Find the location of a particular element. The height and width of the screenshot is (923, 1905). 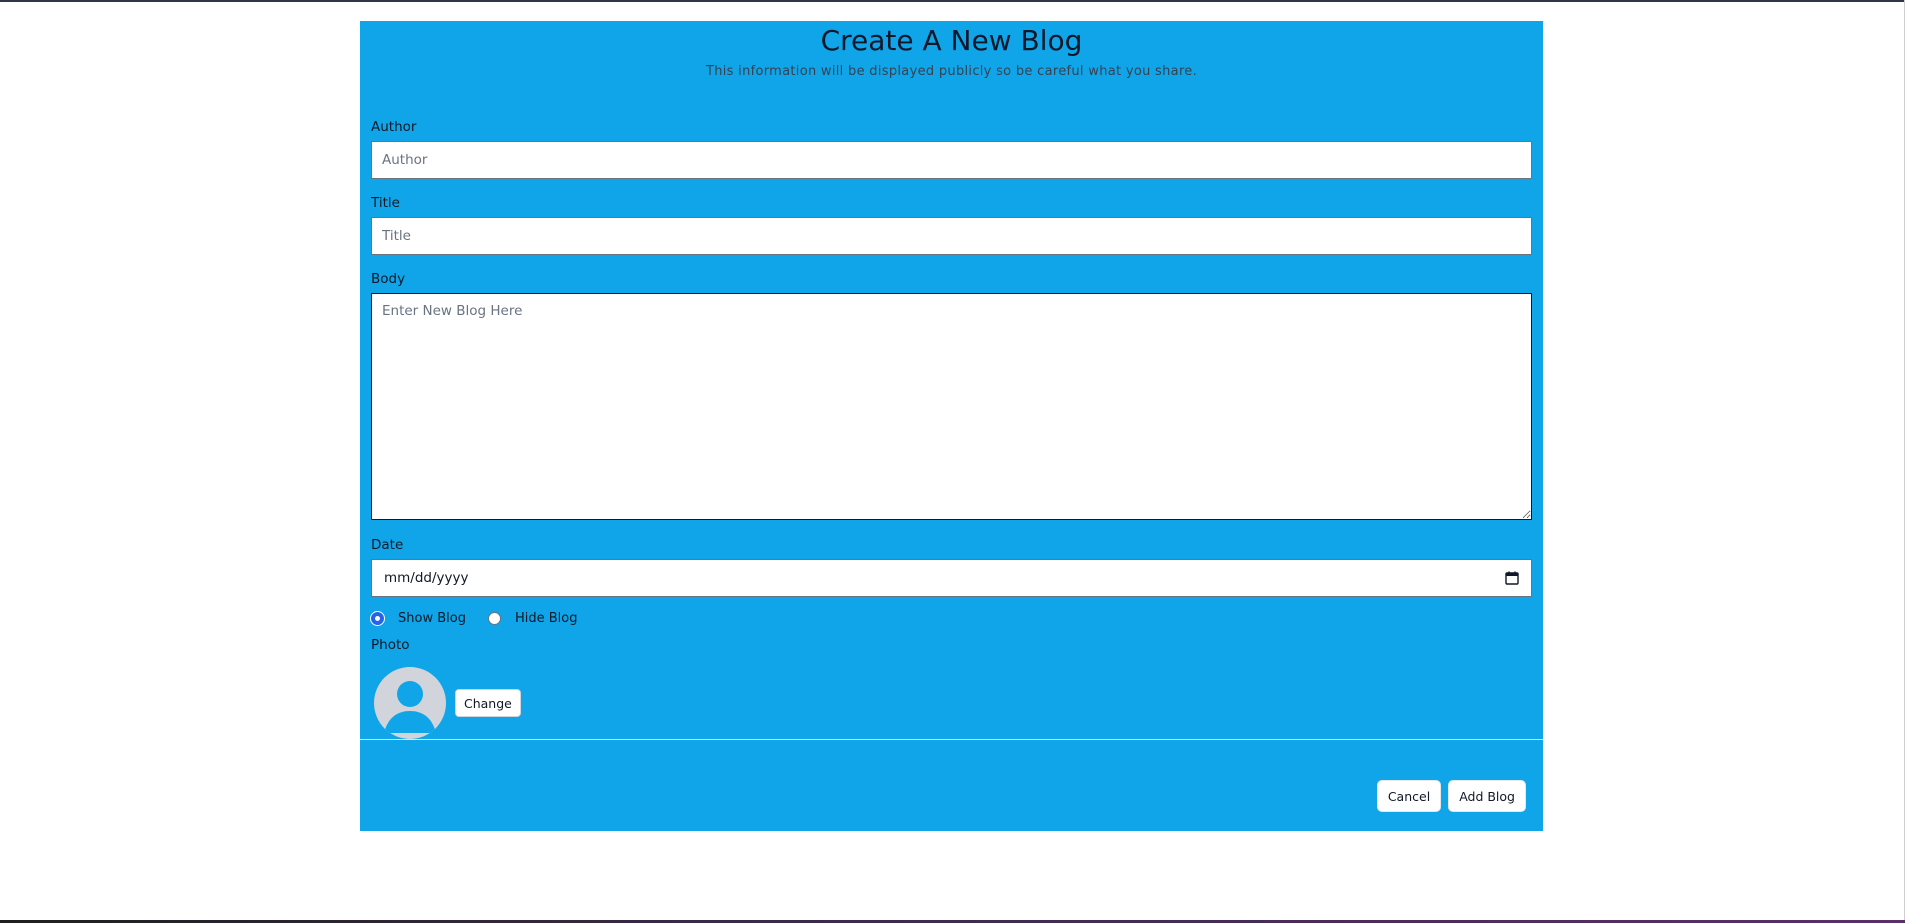

add-blog-button: Add Blog is located at coordinates (1487, 796).